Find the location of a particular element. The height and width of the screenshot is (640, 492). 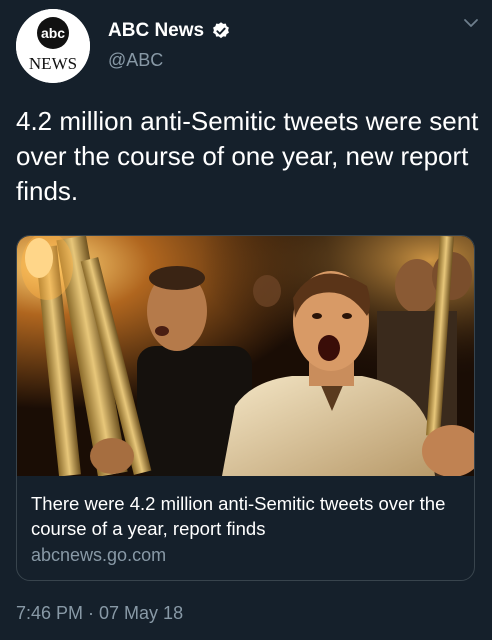

abc-news-logo: abc NEWS is located at coordinates (53, 46).